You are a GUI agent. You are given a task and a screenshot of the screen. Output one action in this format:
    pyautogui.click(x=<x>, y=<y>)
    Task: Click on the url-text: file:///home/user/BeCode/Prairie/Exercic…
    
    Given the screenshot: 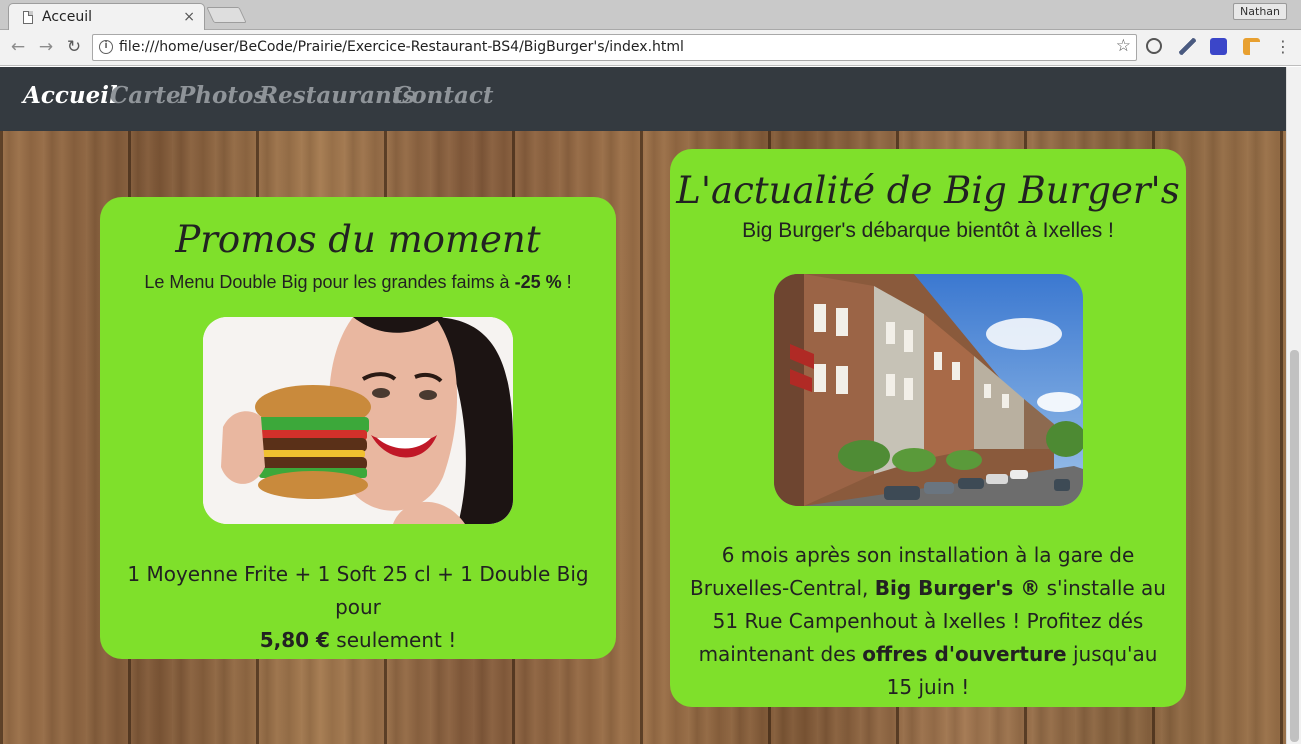 What is the action you would take?
    pyautogui.click(x=401, y=47)
    